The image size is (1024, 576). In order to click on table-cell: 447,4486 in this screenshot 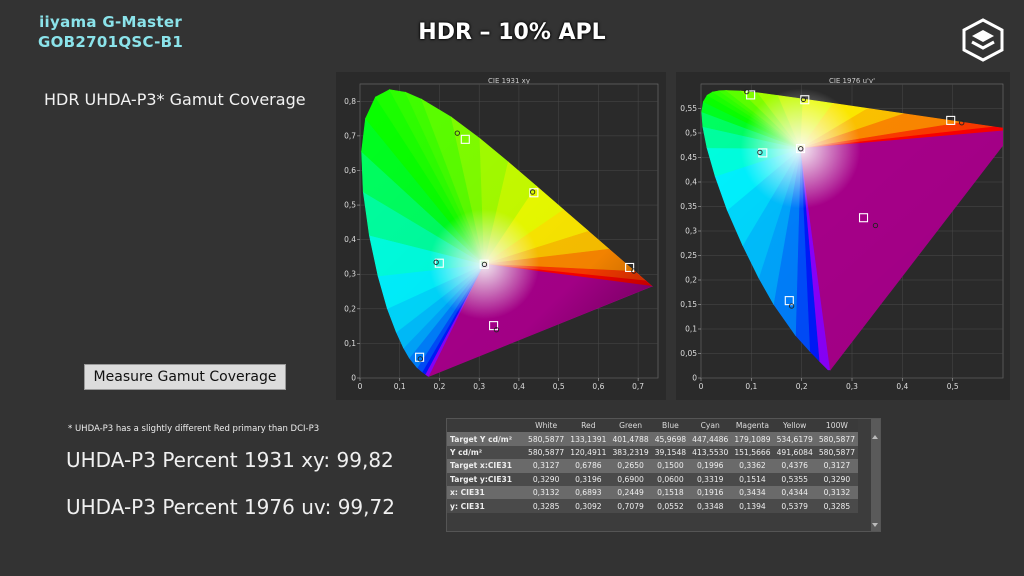, I will do `click(710, 439)`.